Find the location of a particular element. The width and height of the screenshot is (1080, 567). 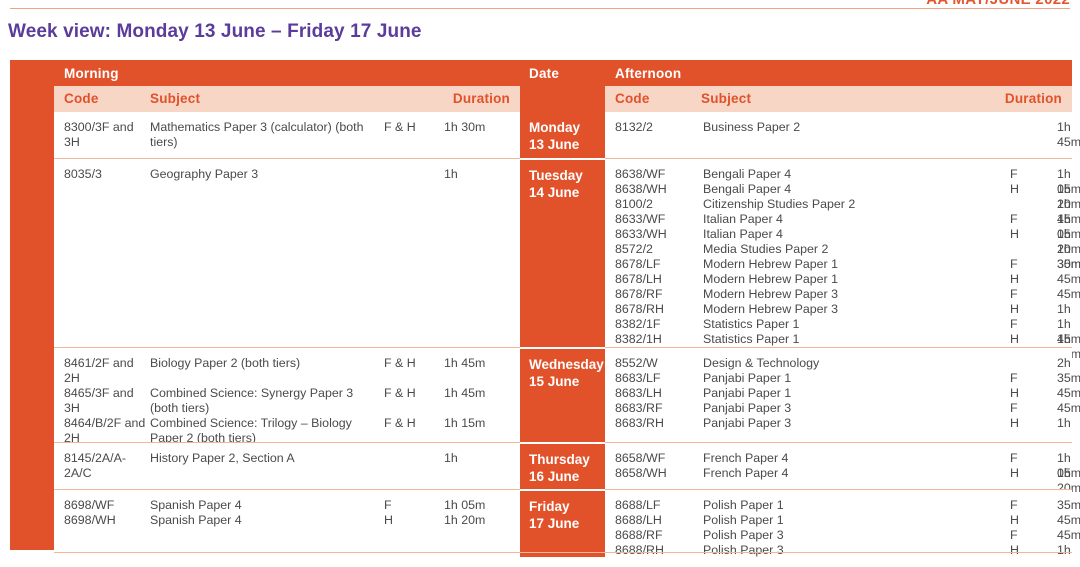

exam-subject: Polish Paper 1 is located at coordinates (743, 505).